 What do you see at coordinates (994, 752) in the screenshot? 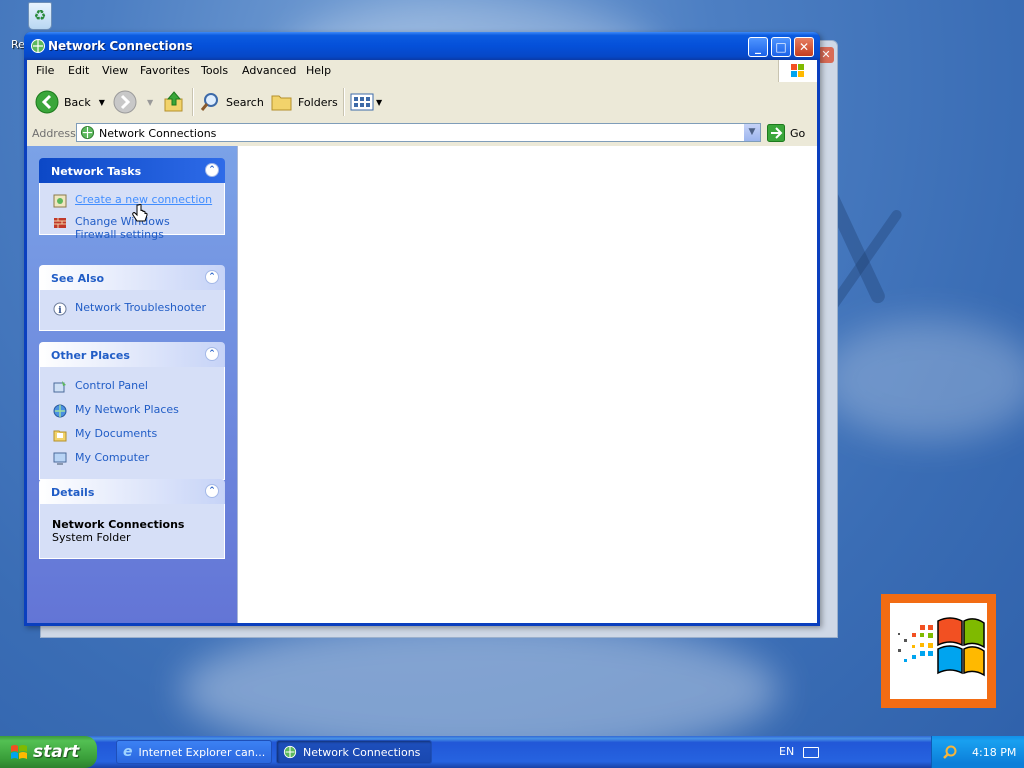
I see `clock: 4:18 PM` at bounding box center [994, 752].